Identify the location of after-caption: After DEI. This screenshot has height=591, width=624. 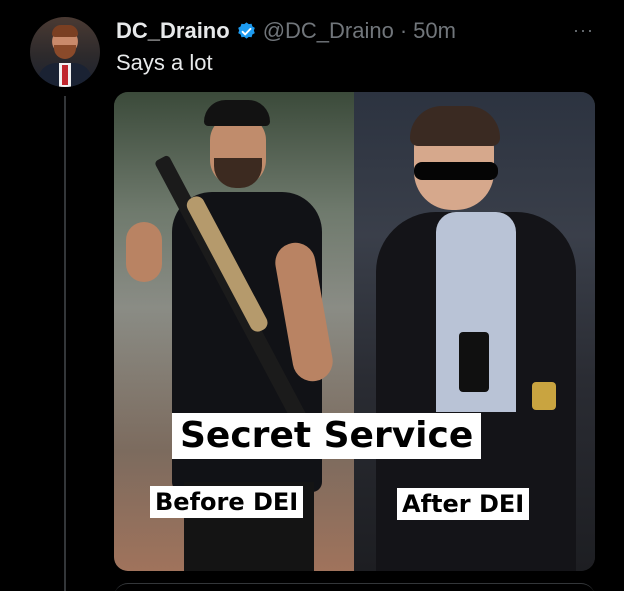
(463, 504).